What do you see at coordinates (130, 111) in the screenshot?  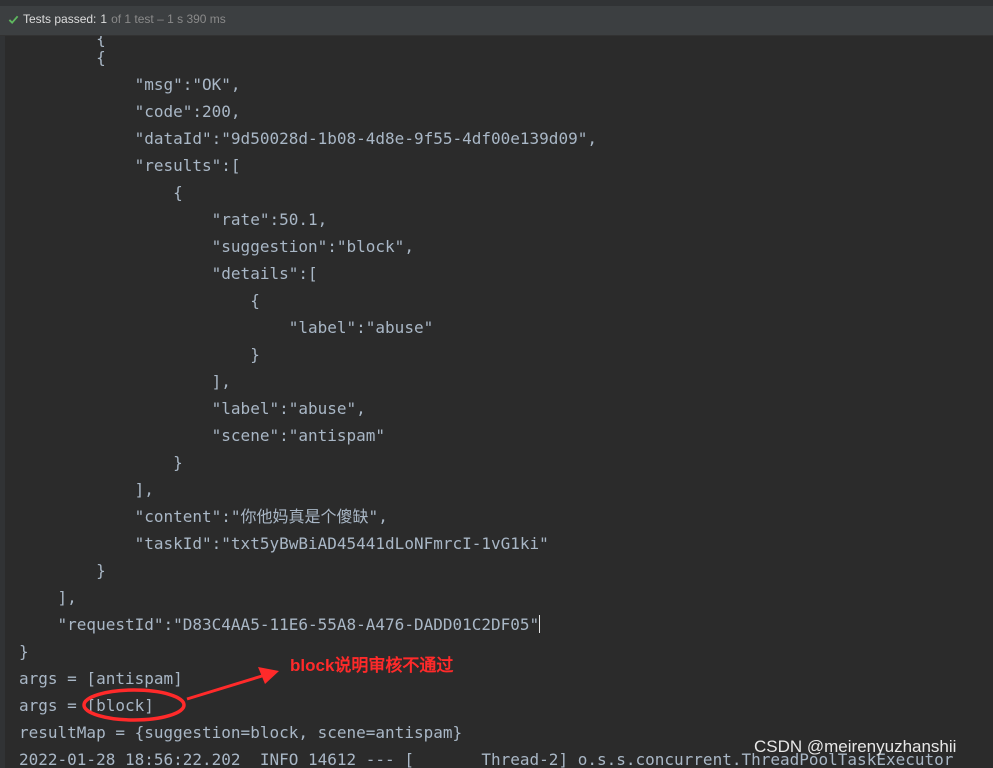 I see `console-line: "code":200,` at bounding box center [130, 111].